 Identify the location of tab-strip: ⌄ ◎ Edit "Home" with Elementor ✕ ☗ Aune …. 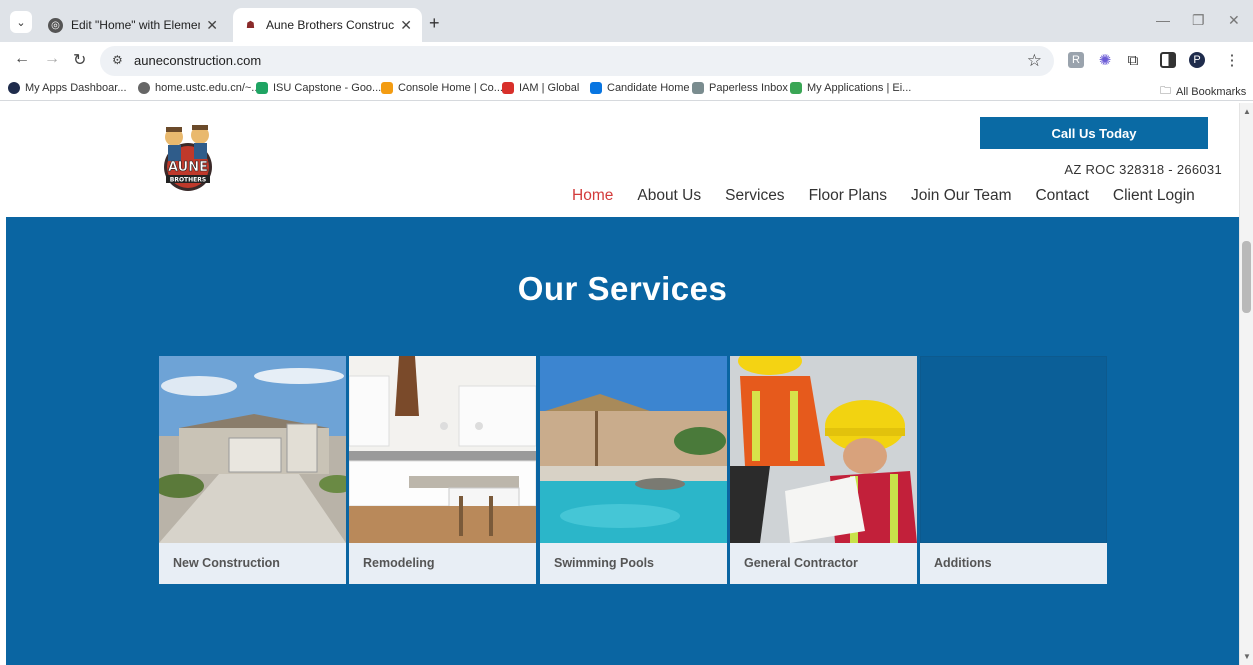
(626, 21).